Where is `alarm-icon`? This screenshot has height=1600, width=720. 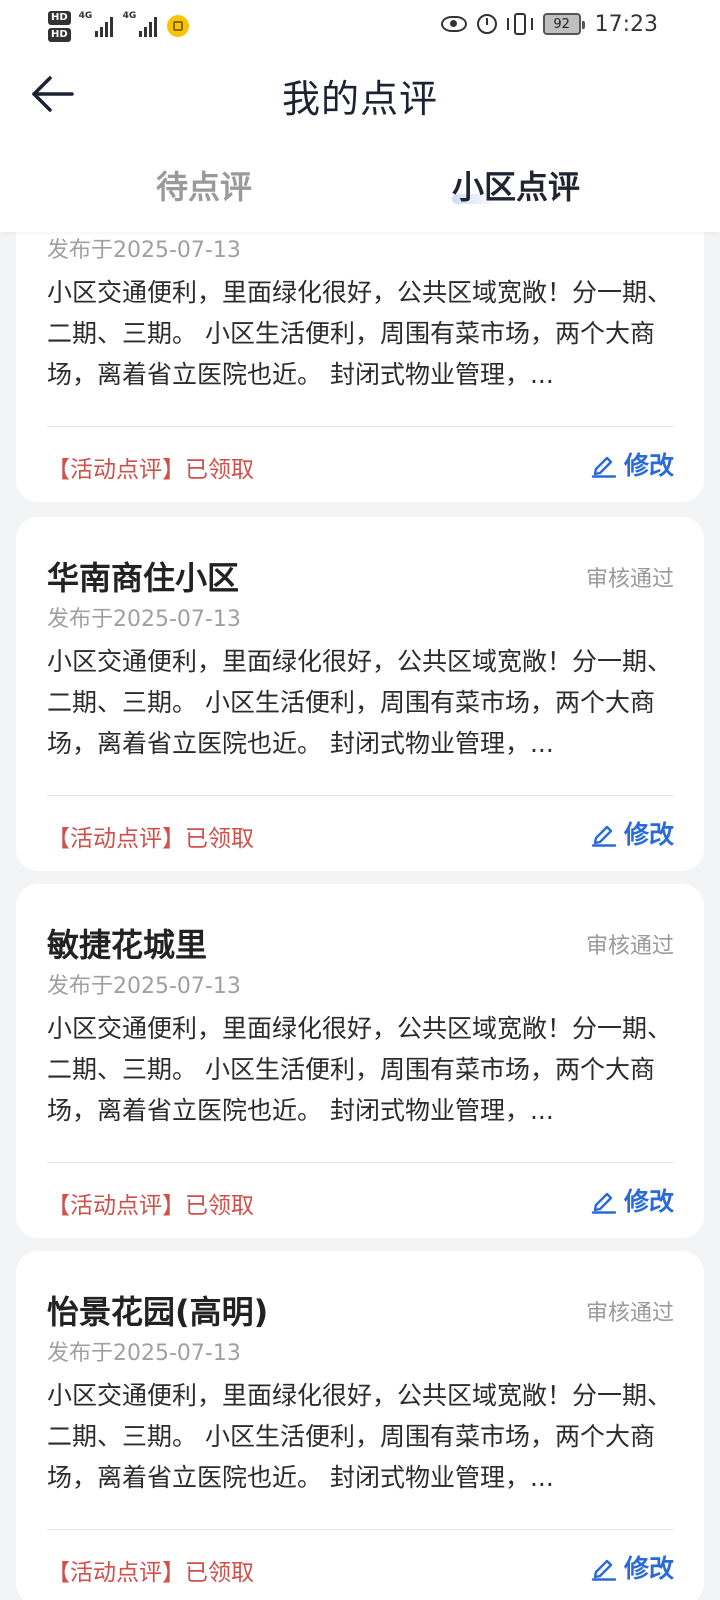
alarm-icon is located at coordinates (486, 24).